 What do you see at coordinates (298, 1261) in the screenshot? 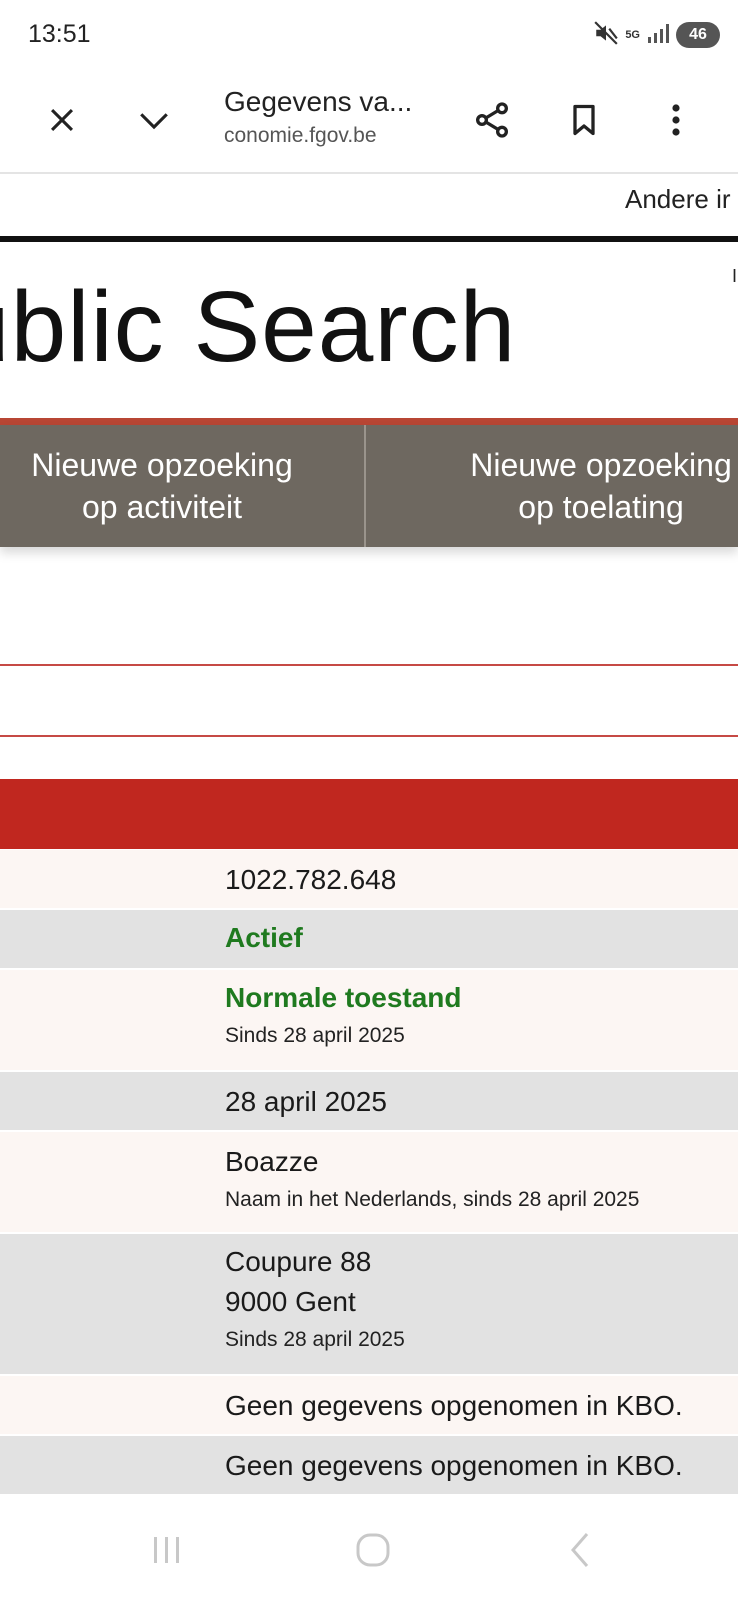
I see `address-street: Coupure 88` at bounding box center [298, 1261].